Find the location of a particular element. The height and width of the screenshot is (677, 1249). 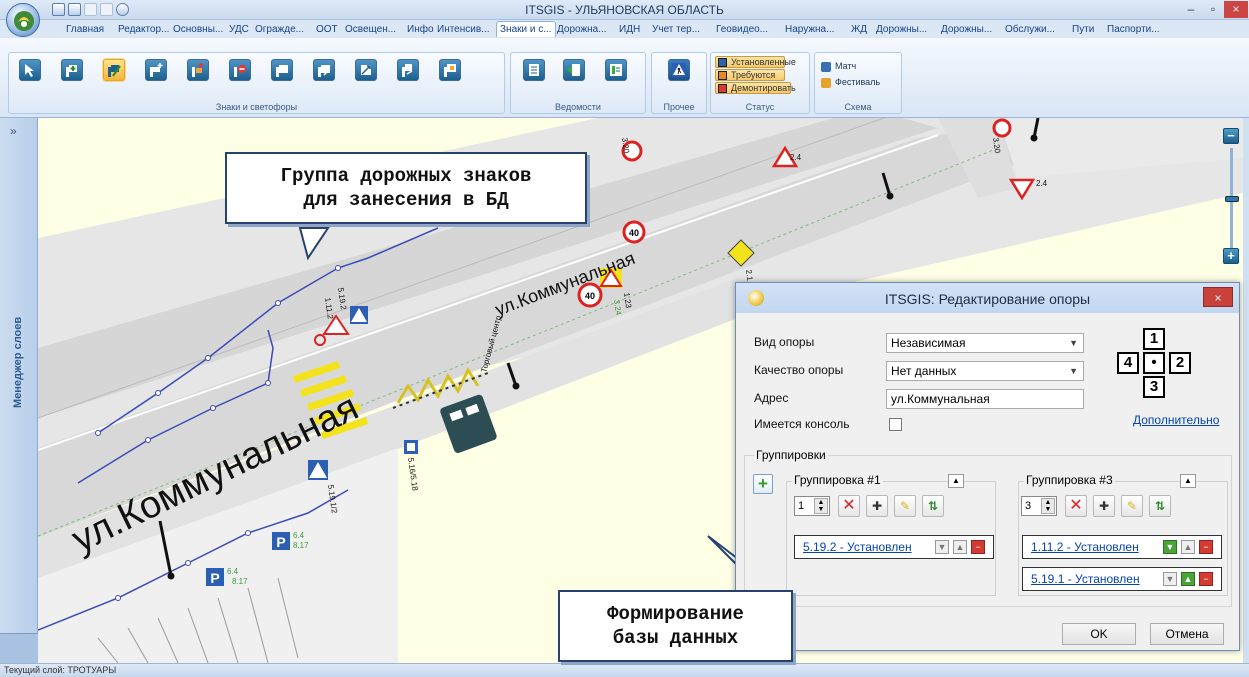

tab-oot: ООТ is located at coordinates (327, 30).